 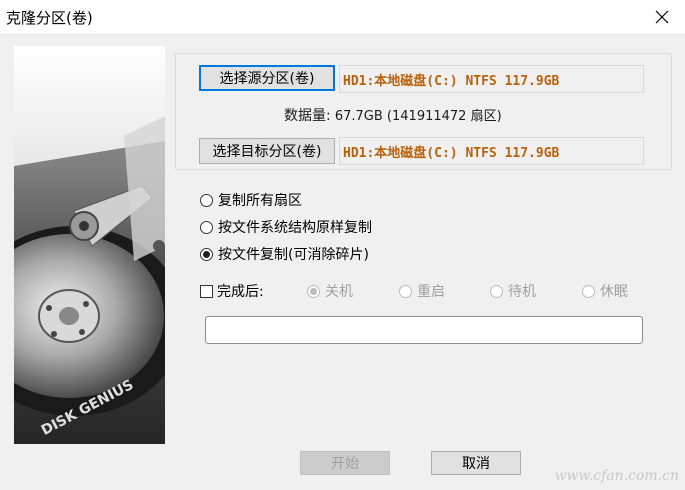 What do you see at coordinates (491, 151) in the screenshot?
I see `target-partition-field: HD1:本地磁盘(C:) NTFS 117.9GB` at bounding box center [491, 151].